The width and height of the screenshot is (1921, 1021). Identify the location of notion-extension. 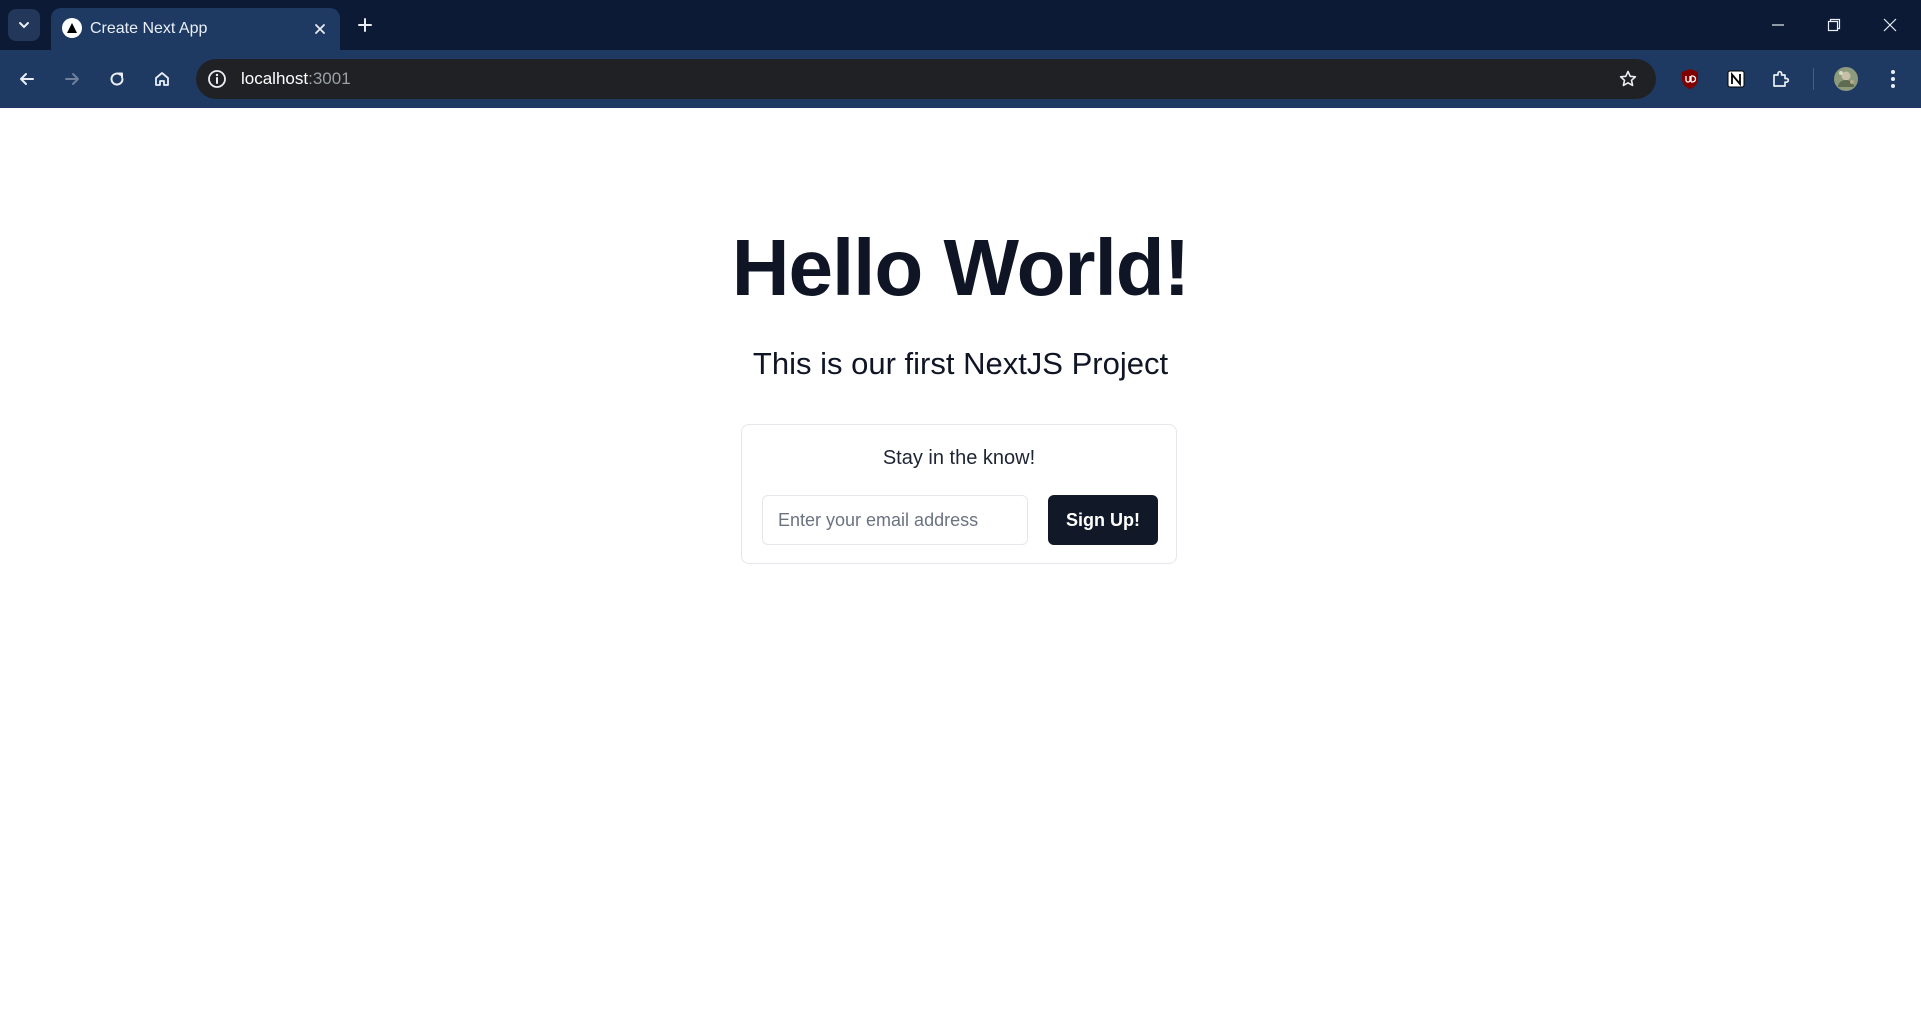
(1736, 79).